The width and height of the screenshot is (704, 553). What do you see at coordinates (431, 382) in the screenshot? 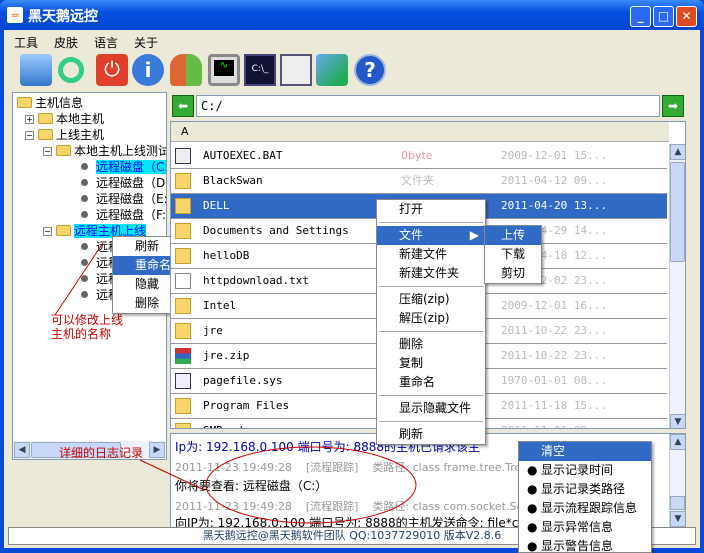
I see `menu-rename: 重命名` at bounding box center [431, 382].